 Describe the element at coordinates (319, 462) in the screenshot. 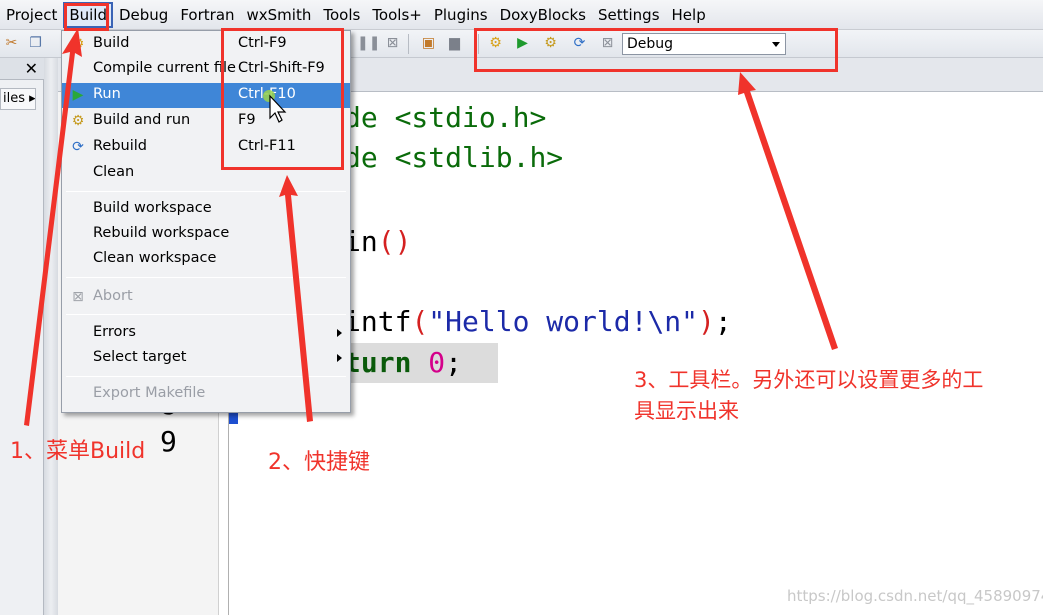

I see `annotation-text-2: 2、快捷键` at that location.